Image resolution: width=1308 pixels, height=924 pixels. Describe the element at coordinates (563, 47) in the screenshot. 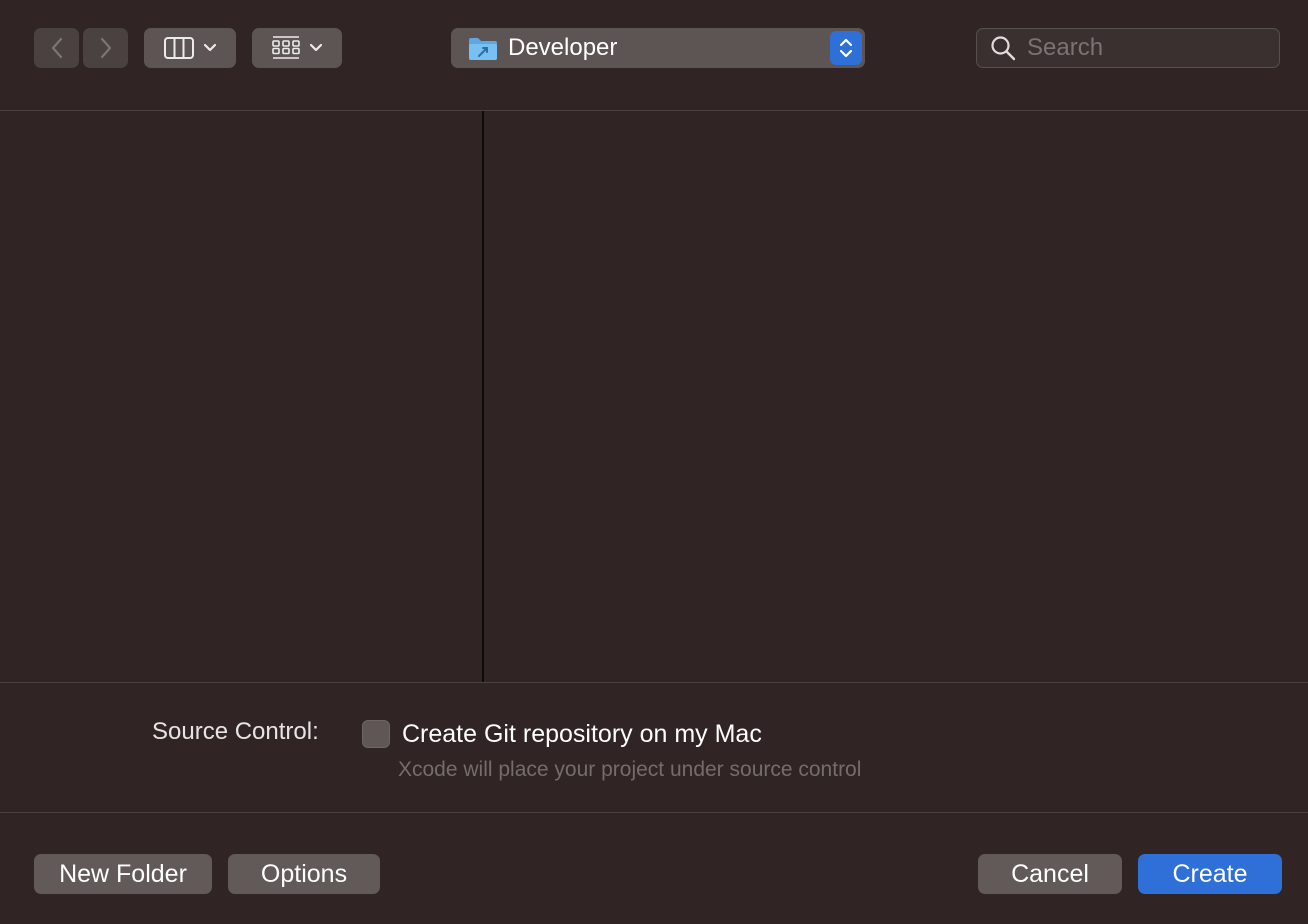

I see `location-label: Developer` at that location.